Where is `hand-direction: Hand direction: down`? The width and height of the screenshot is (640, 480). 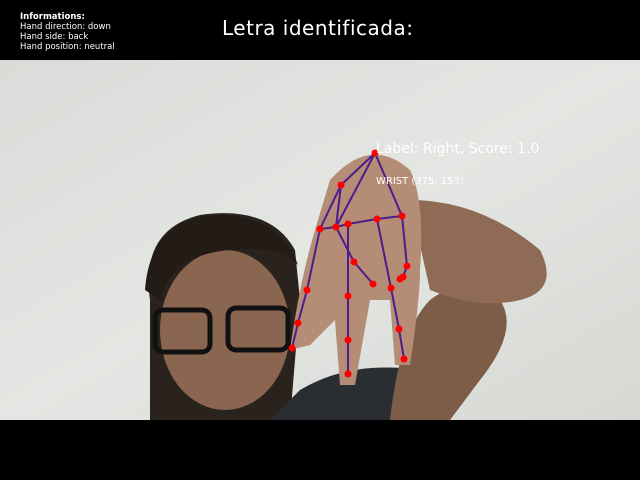 hand-direction: Hand direction: down is located at coordinates (65, 27).